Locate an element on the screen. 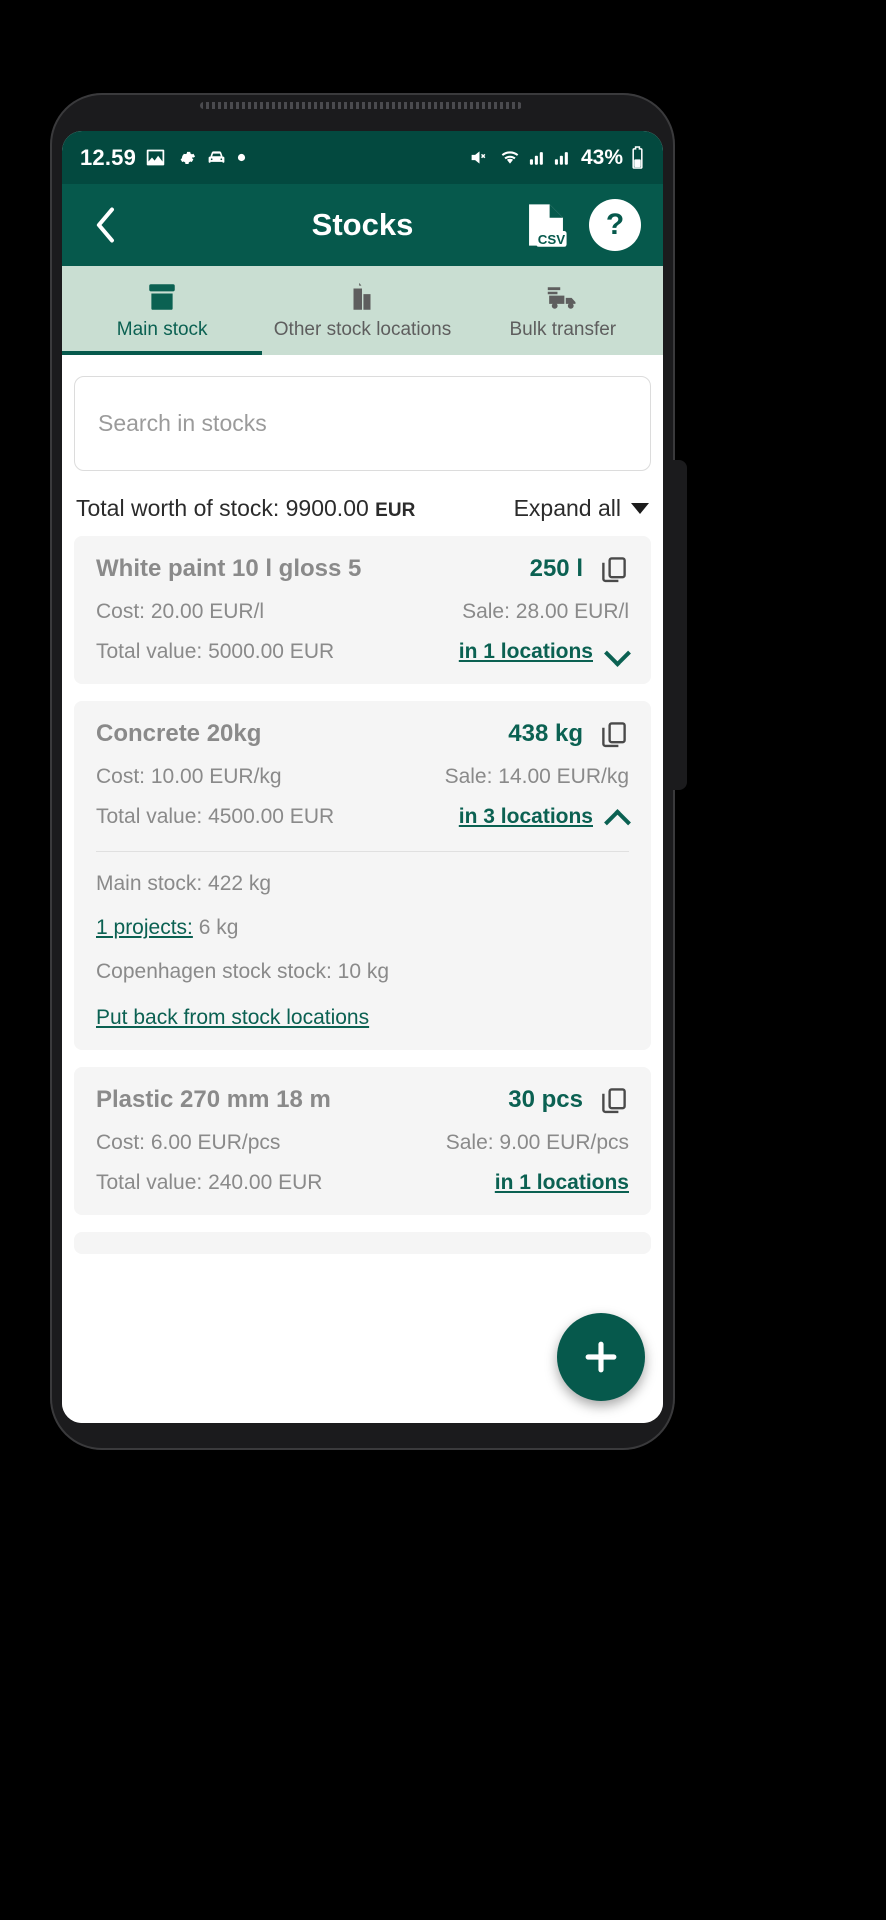 This screenshot has width=886, height=1920. stock-cost: Cost: 10.00 EUR/kg is located at coordinates (189, 776).